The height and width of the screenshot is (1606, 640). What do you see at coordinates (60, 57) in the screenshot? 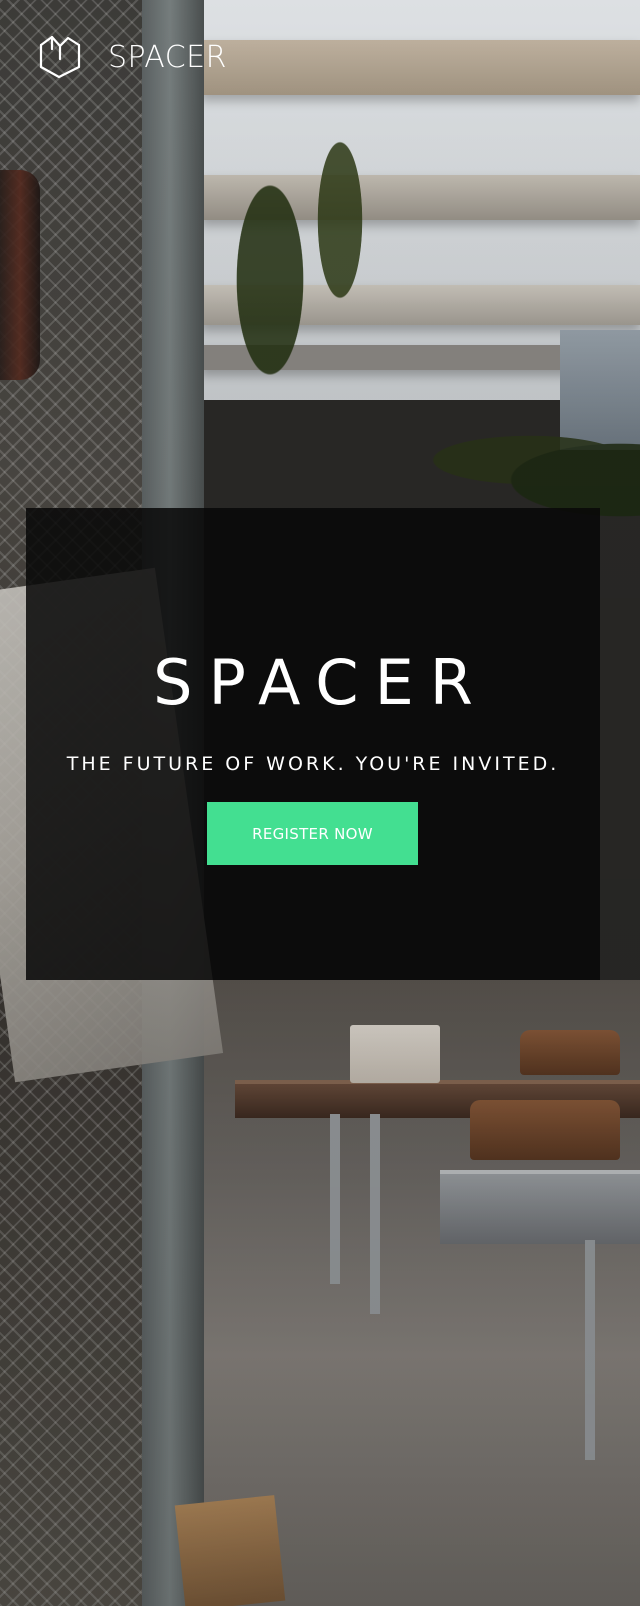
I see `m-cube-logo-icon` at bounding box center [60, 57].